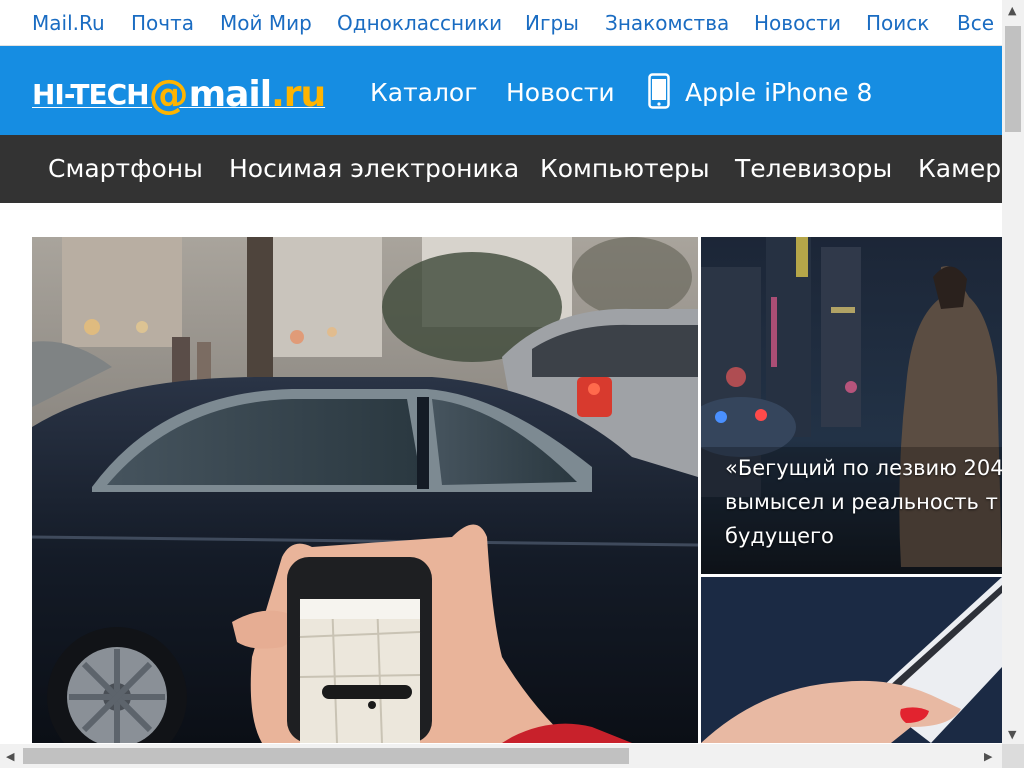 The image size is (1024, 768). What do you see at coordinates (1013, 756) in the screenshot?
I see `scrollbar-corner` at bounding box center [1013, 756].